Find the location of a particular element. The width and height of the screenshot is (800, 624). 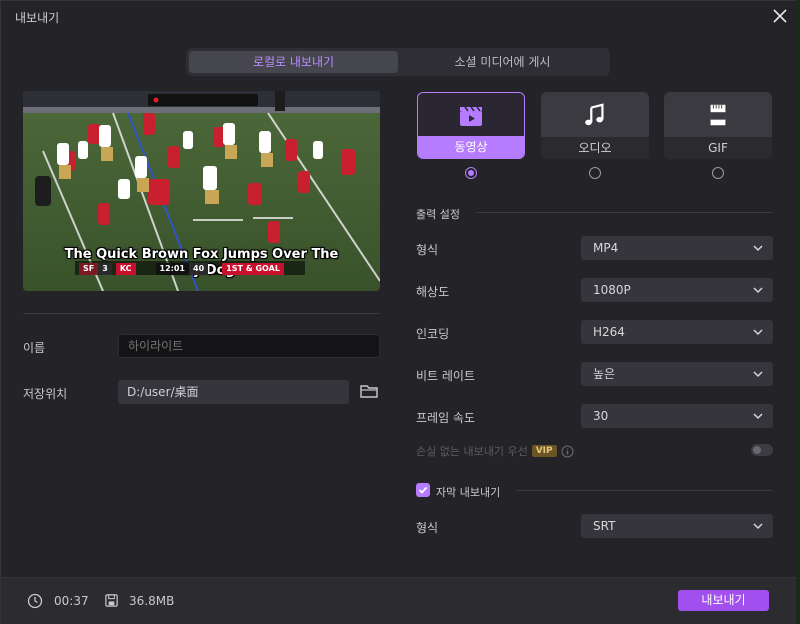

type-card-gif: GIF is located at coordinates (718, 125).